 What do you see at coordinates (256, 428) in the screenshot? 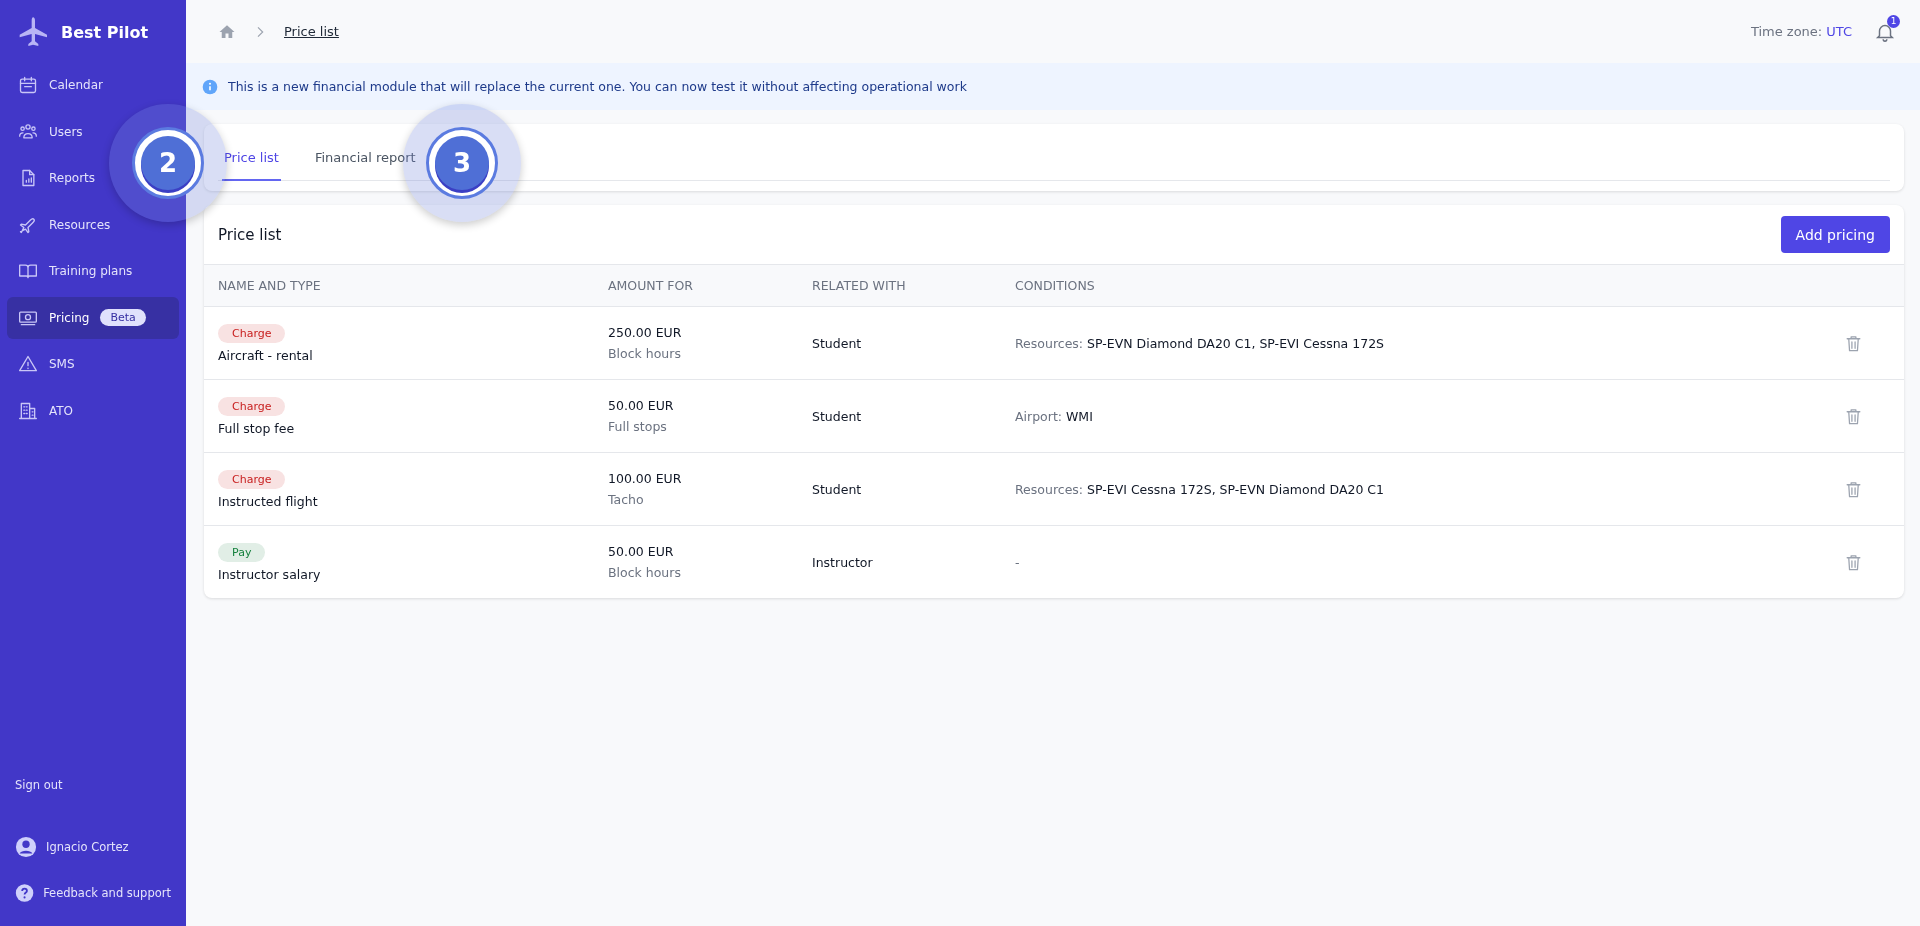
I see `pricing-name: Full stop fee` at bounding box center [256, 428].